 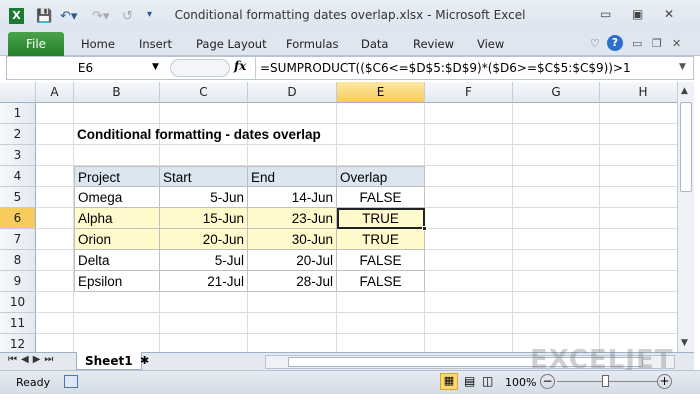 What do you see at coordinates (487, 381) in the screenshot?
I see `page-break-view-icon: ◫` at bounding box center [487, 381].